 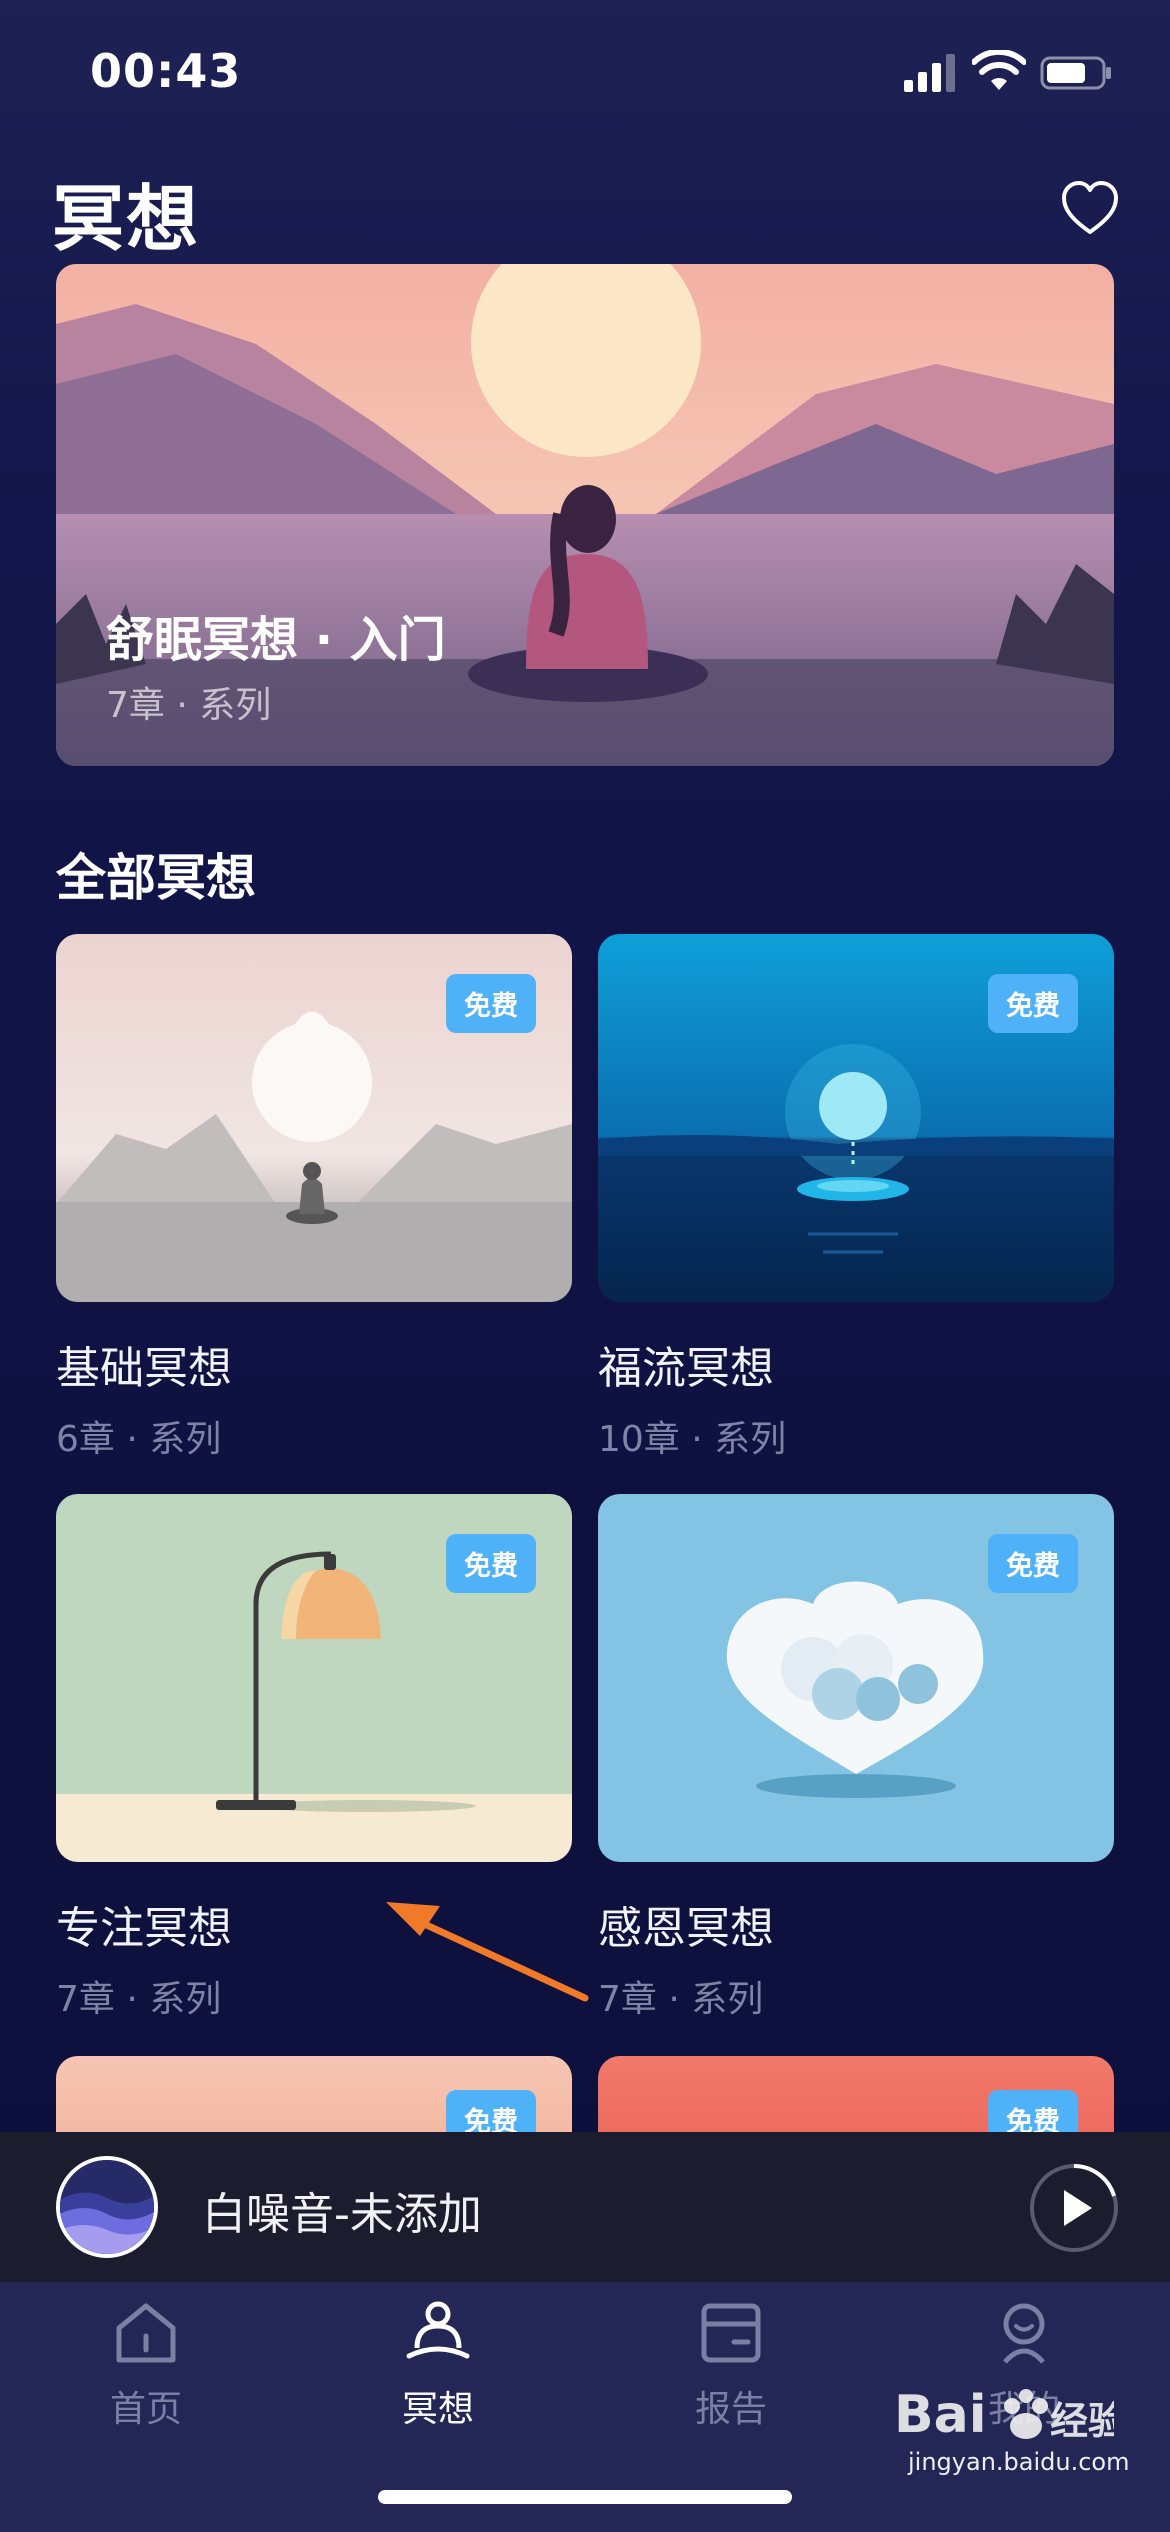 What do you see at coordinates (1074, 2208) in the screenshot?
I see `play-icon` at bounding box center [1074, 2208].